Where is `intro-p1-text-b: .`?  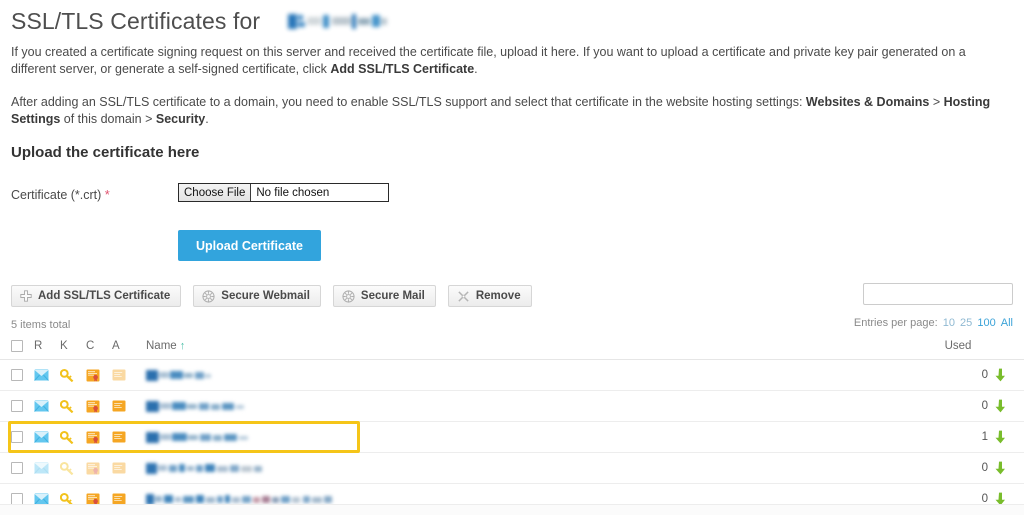 intro-p1-text-b: . is located at coordinates (476, 69).